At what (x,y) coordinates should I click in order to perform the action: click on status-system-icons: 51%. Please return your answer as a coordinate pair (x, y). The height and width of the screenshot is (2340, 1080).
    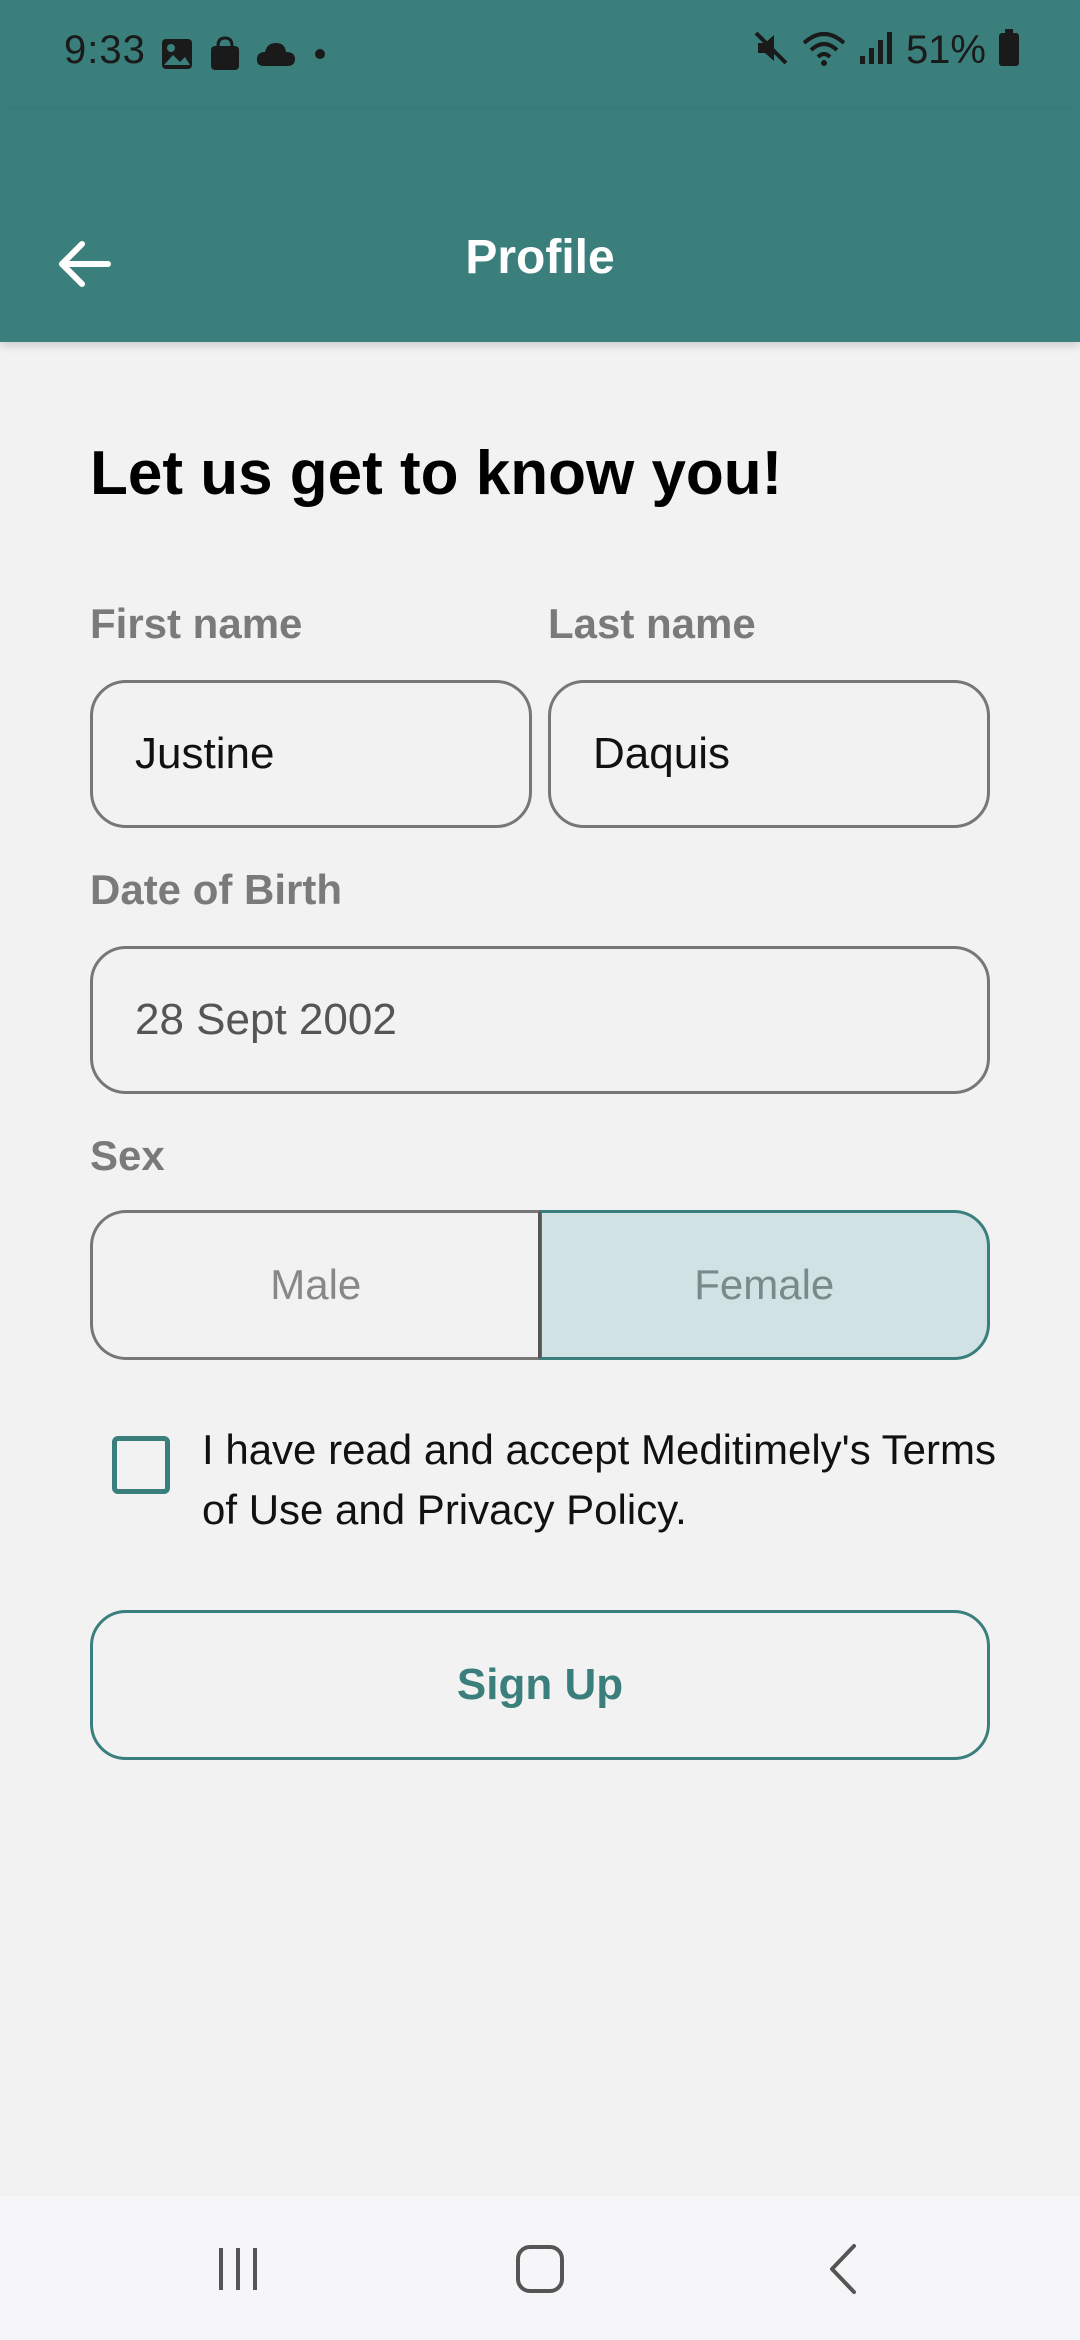
    Looking at the image, I should click on (886, 50).